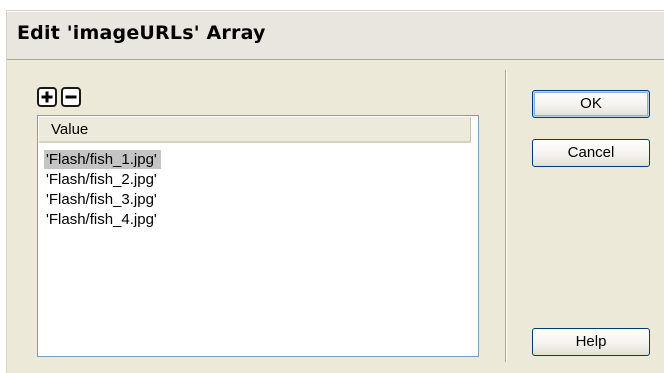 The height and width of the screenshot is (373, 664). I want to click on list-item-text: 'Flash/fish_4.jpg', so click(101, 219).